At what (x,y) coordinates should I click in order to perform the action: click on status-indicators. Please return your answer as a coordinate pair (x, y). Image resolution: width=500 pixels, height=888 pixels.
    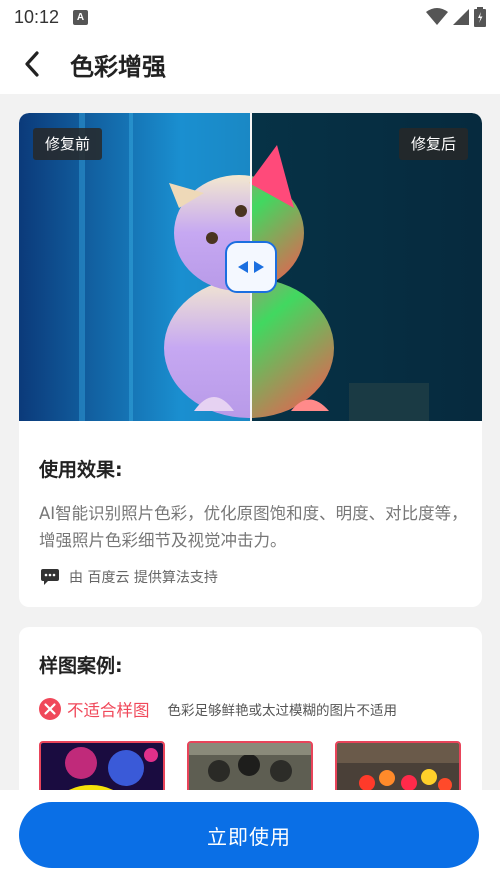
    Looking at the image, I should click on (456, 17).